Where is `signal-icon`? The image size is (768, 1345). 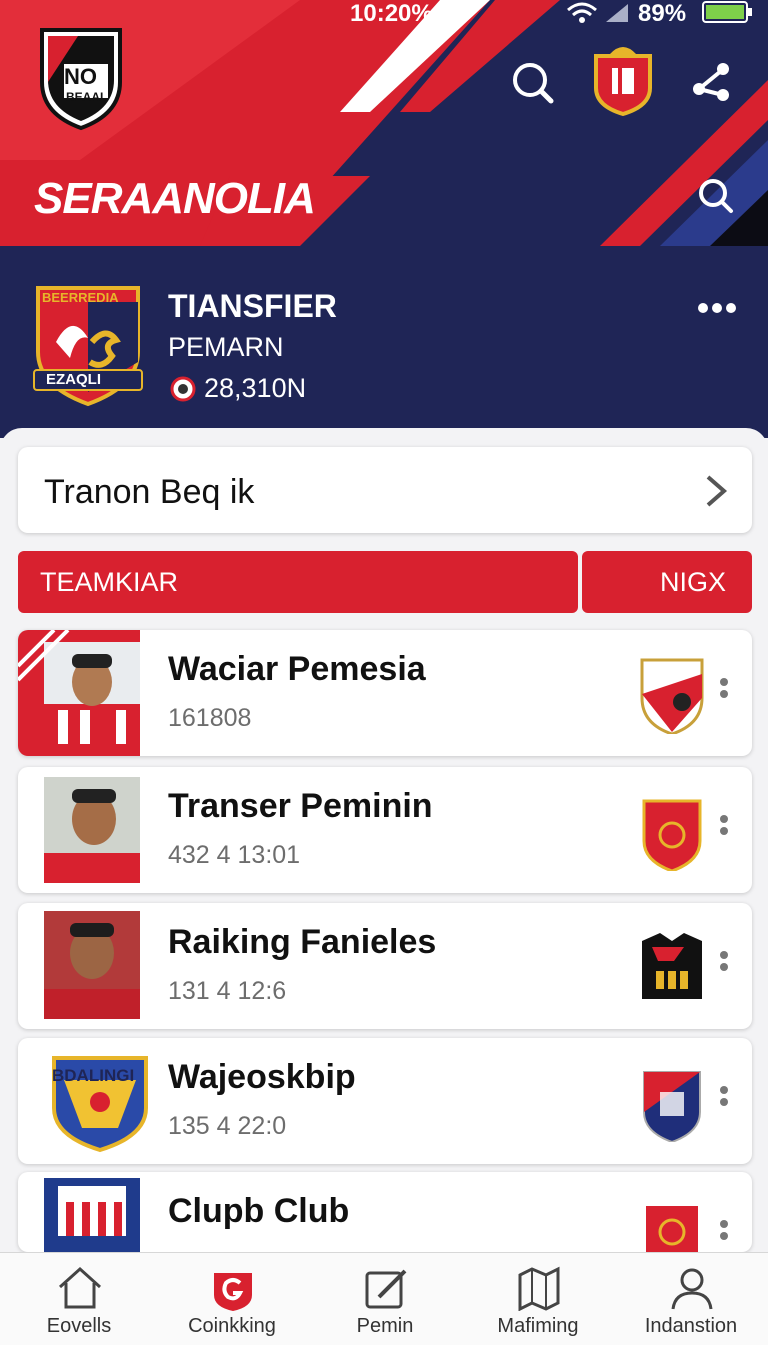 signal-icon is located at coordinates (617, 13).